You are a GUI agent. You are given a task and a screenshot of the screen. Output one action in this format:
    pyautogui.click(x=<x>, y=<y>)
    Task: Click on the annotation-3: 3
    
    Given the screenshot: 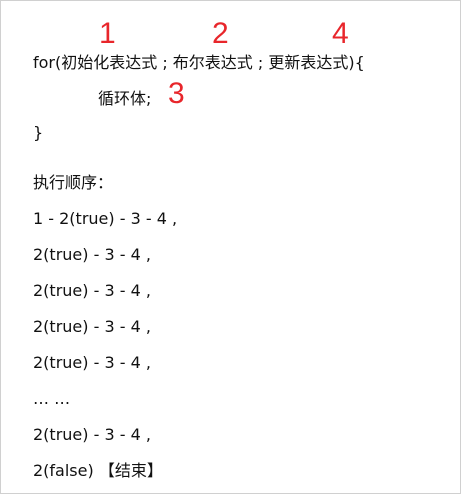 What is the action you would take?
    pyautogui.click(x=176, y=93)
    